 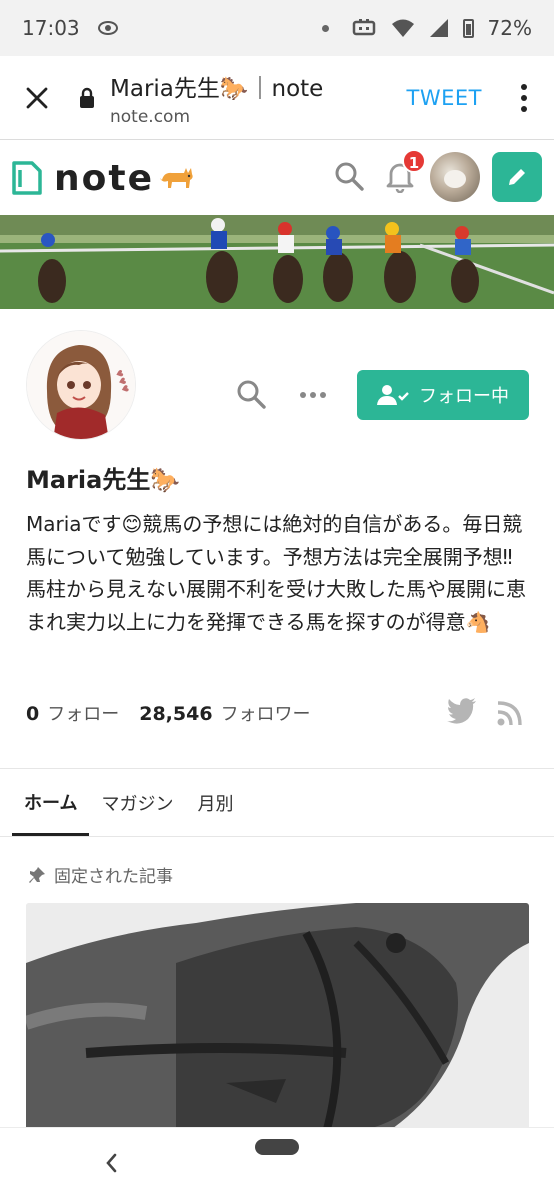 What do you see at coordinates (104, 178) in the screenshot?
I see `note-logo-text: note` at bounding box center [104, 178].